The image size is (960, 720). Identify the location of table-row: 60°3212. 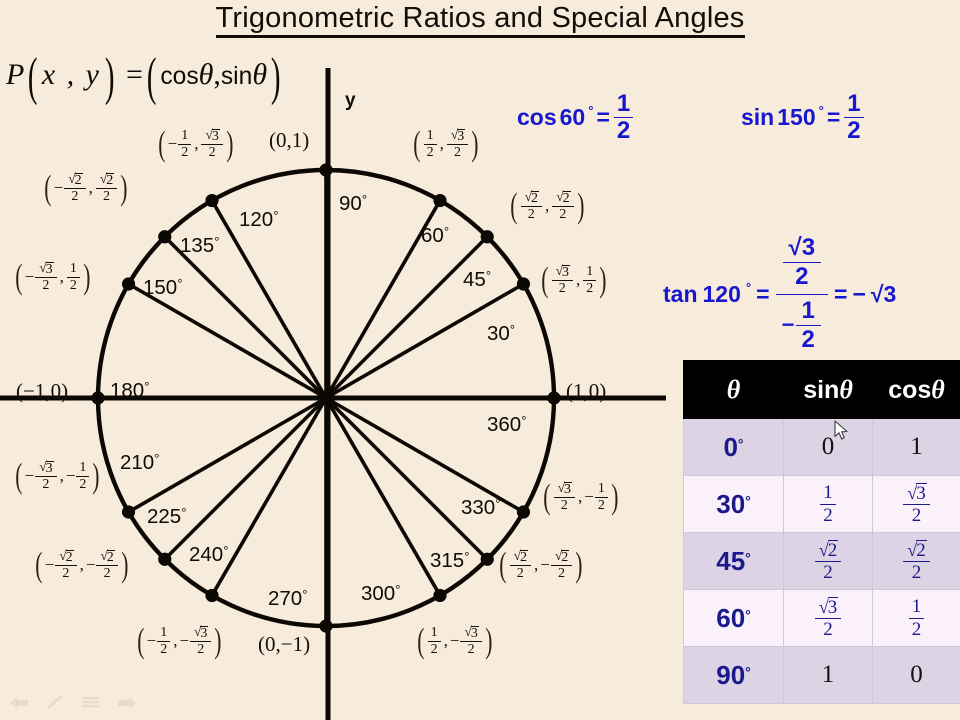
(821, 618).